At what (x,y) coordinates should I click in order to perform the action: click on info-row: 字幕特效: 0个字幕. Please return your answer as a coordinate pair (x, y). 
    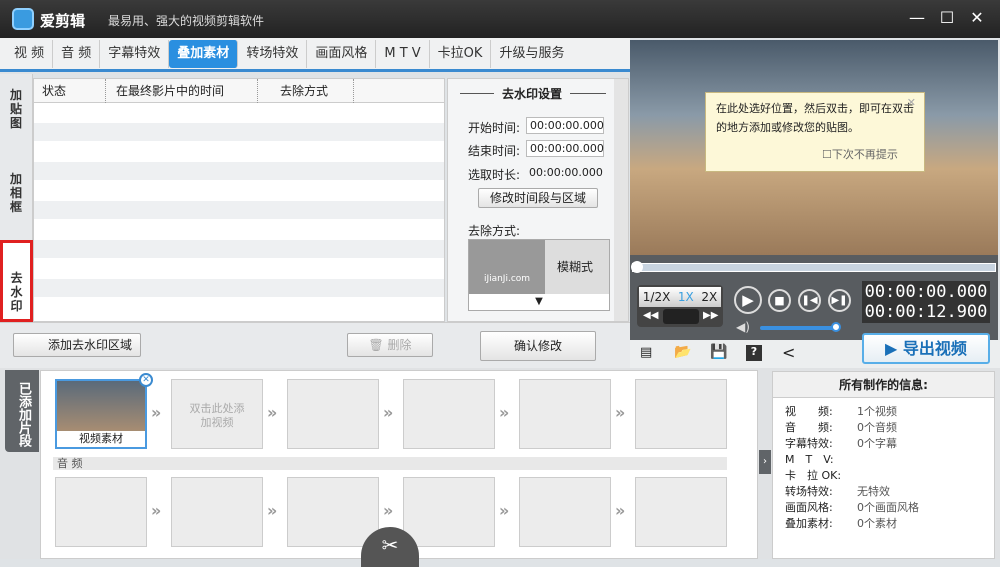
    Looking at the image, I should click on (883, 444).